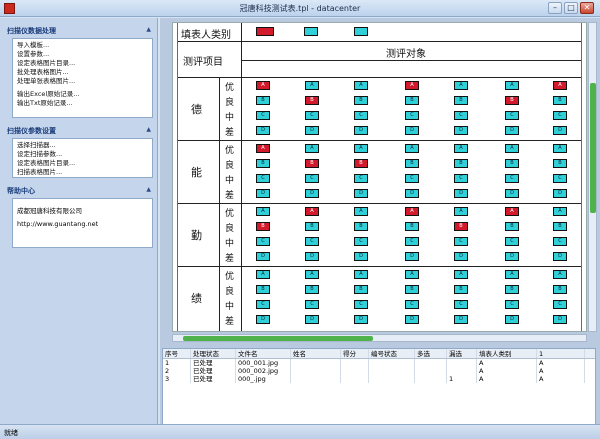  I want to click on group-label: 德, so click(196, 109).